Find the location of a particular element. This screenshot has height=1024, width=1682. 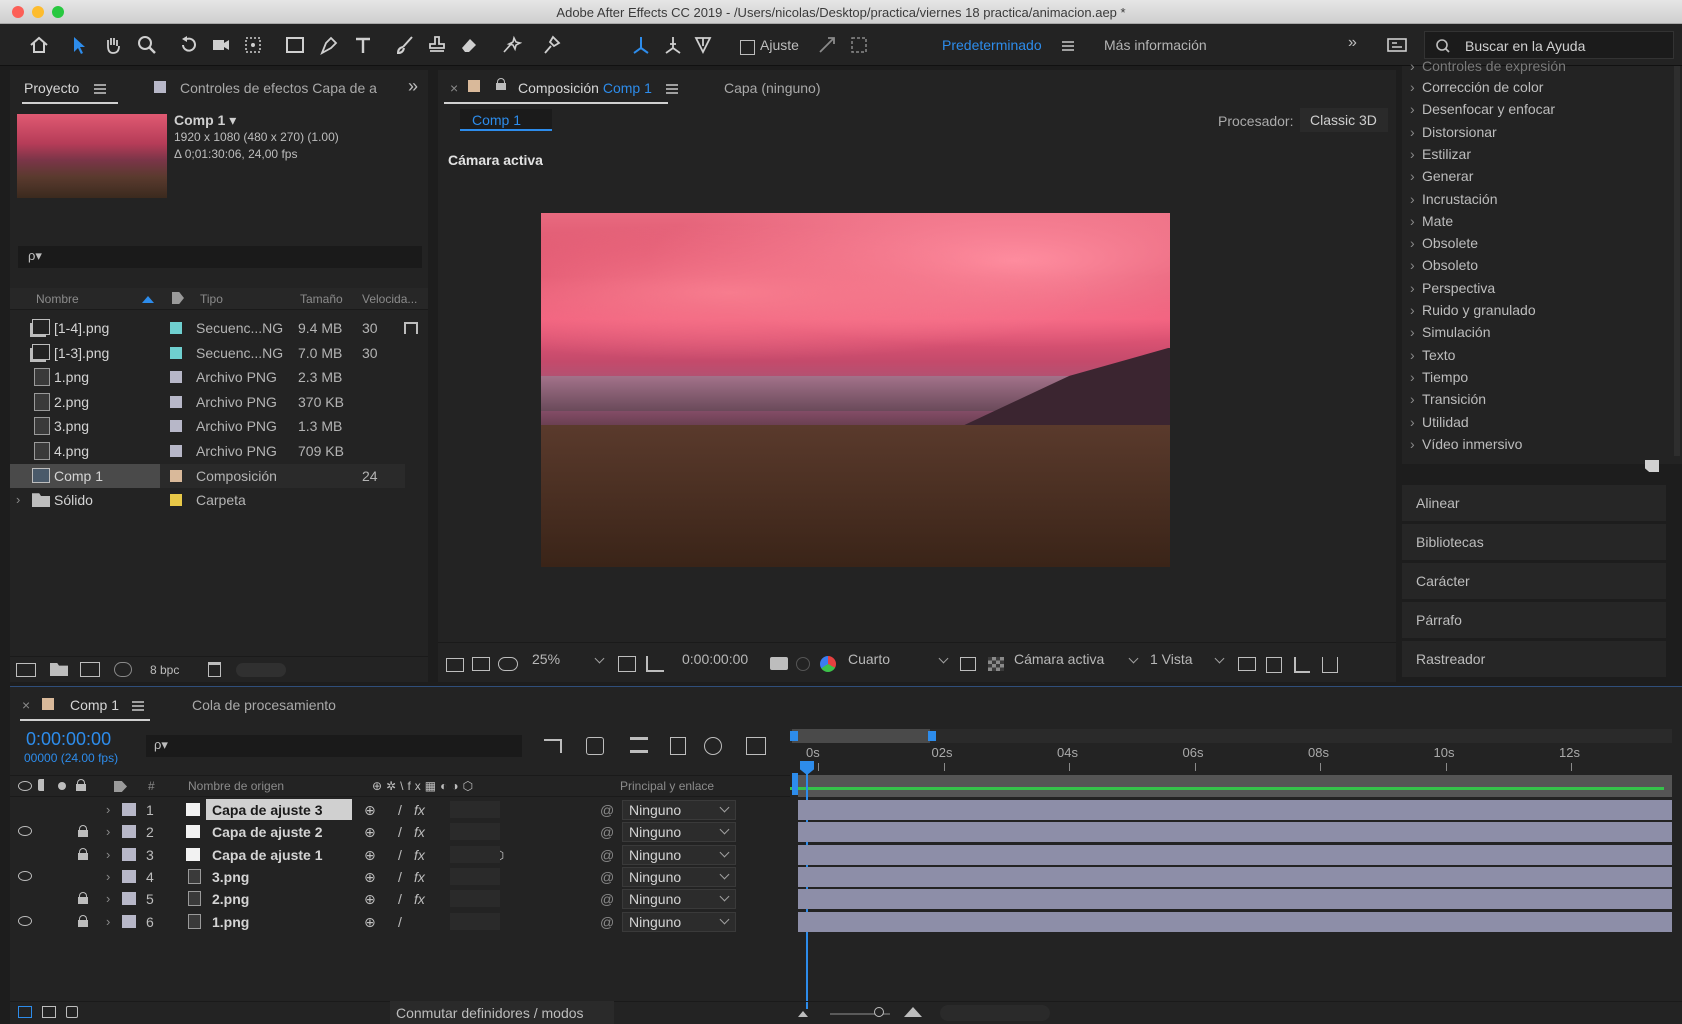

effects-category-item: › Perspectiva is located at coordinates (1452, 288).